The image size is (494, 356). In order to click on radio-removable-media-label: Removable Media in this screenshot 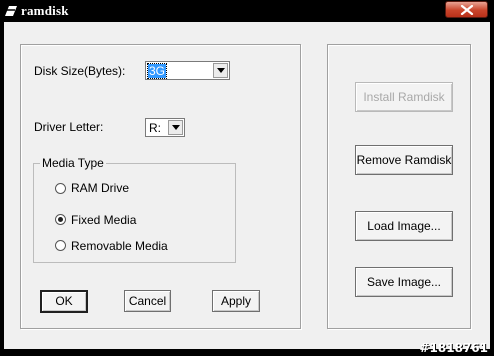, I will do `click(119, 246)`.